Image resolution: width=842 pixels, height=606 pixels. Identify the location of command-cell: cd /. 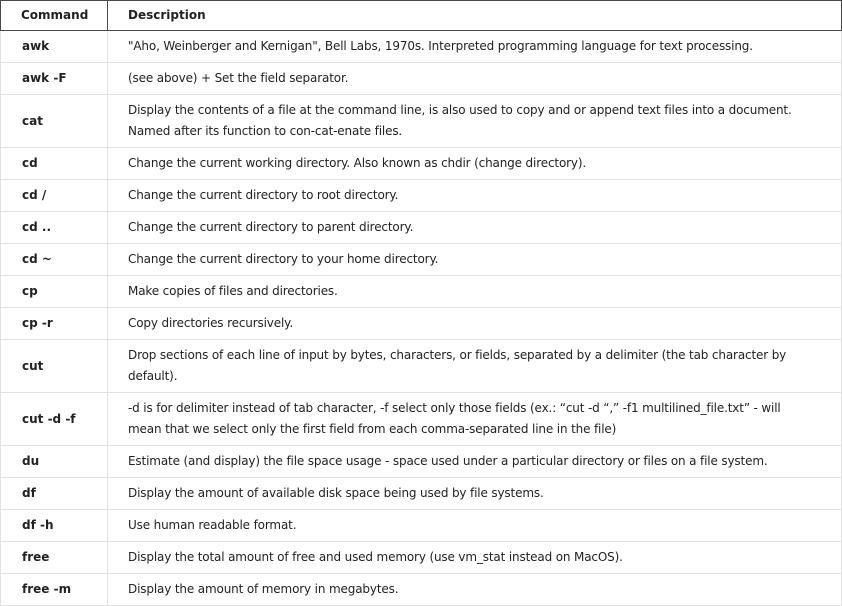
(54, 195).